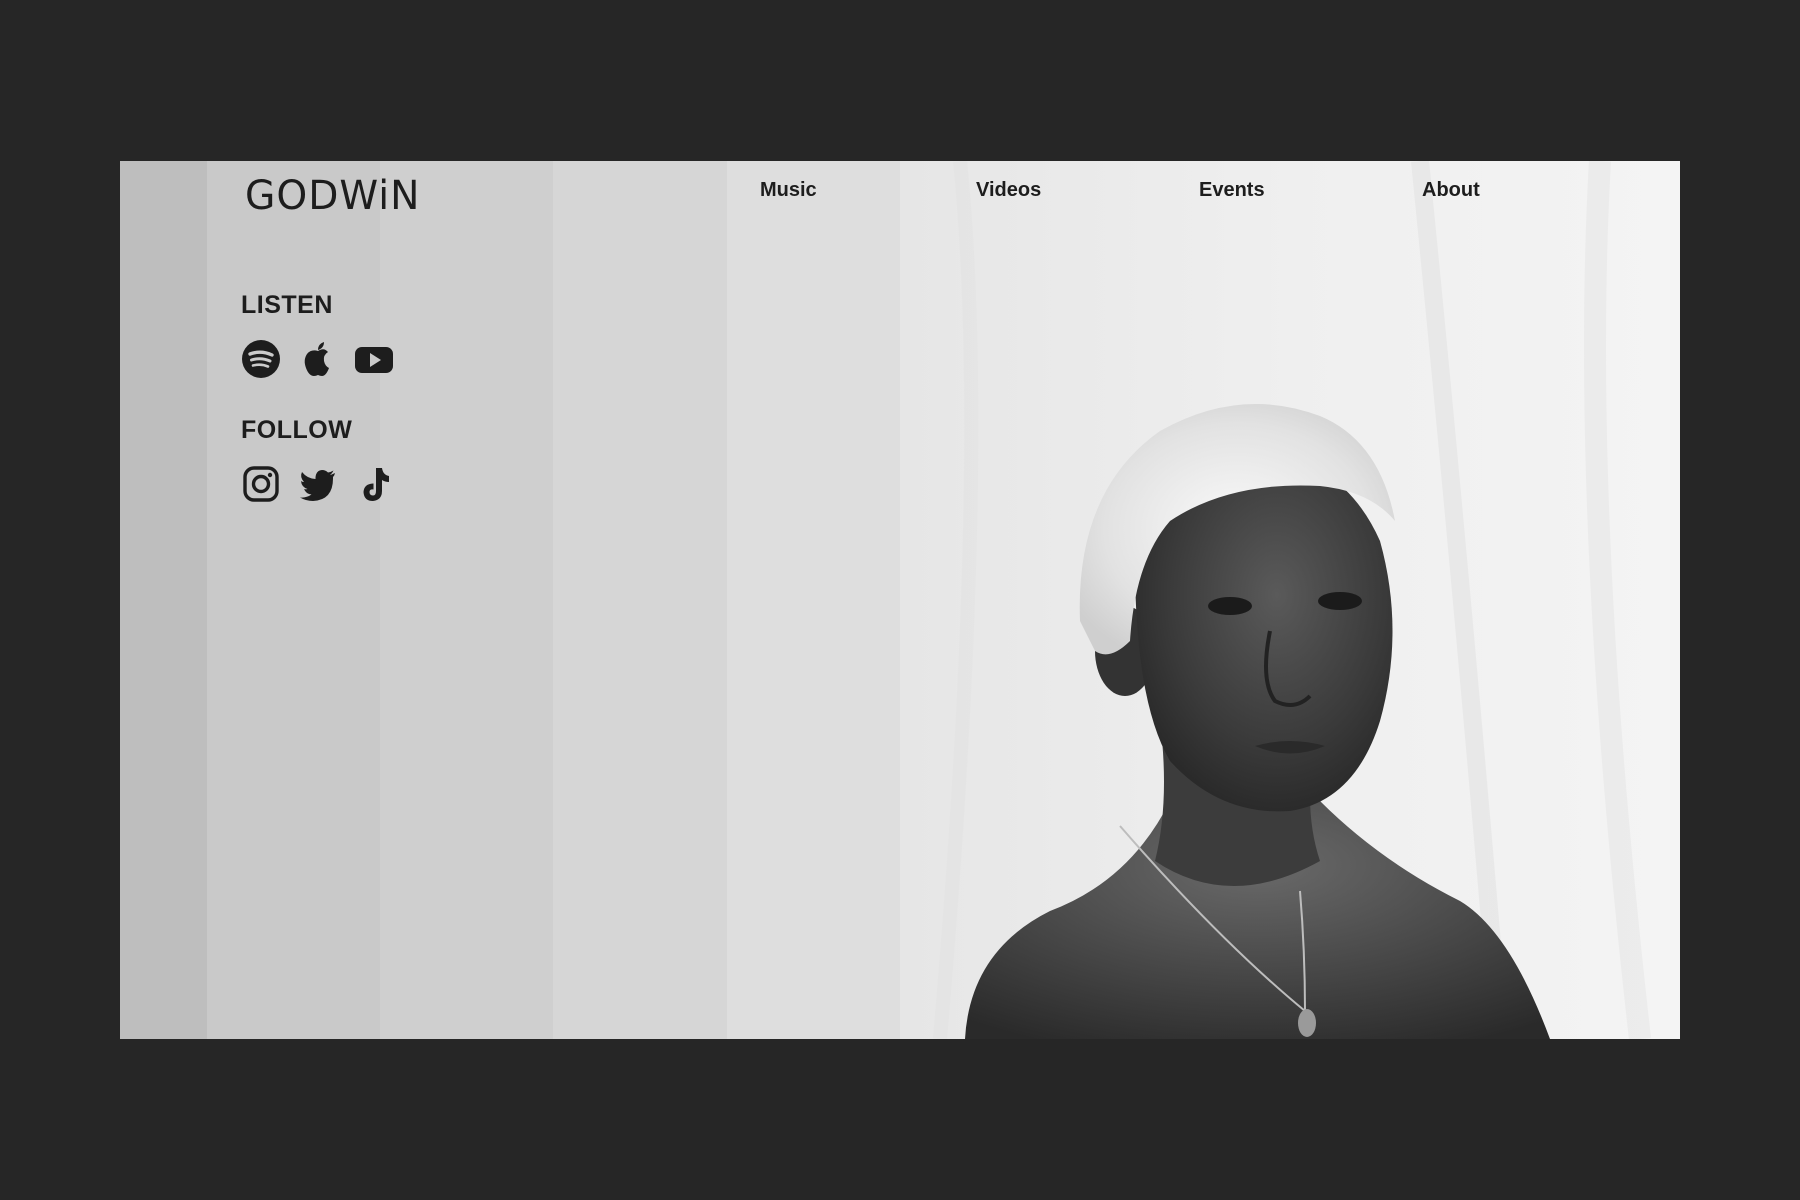 Image resolution: width=1800 pixels, height=1200 pixels. What do you see at coordinates (318, 484) in the screenshot?
I see `twitter-icon` at bounding box center [318, 484].